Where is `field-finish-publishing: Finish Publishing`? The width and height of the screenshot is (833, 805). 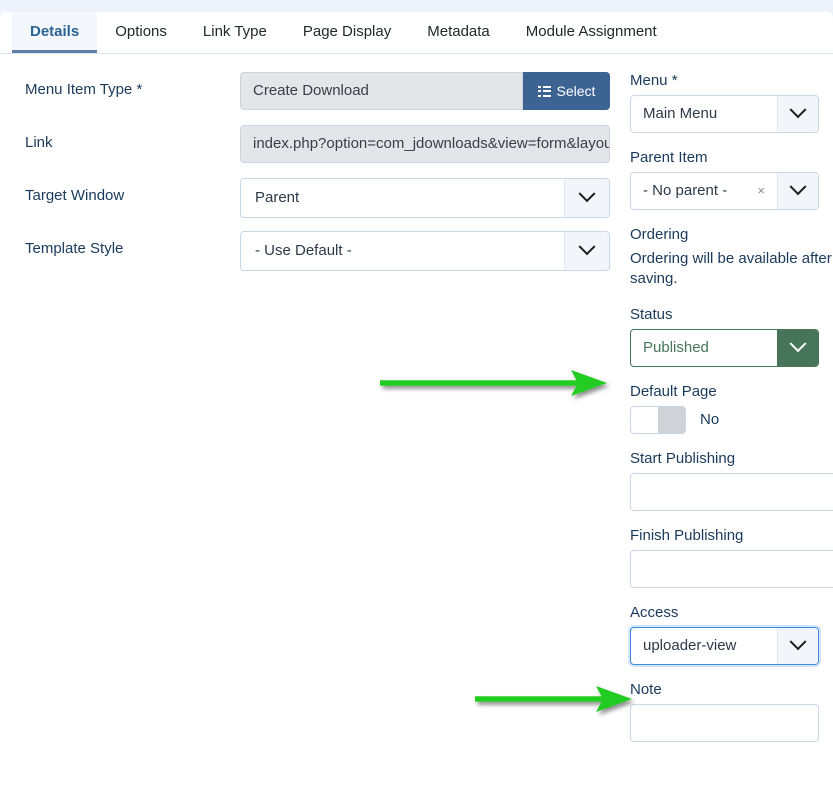
field-finish-publishing: Finish Publishing is located at coordinates (731, 557).